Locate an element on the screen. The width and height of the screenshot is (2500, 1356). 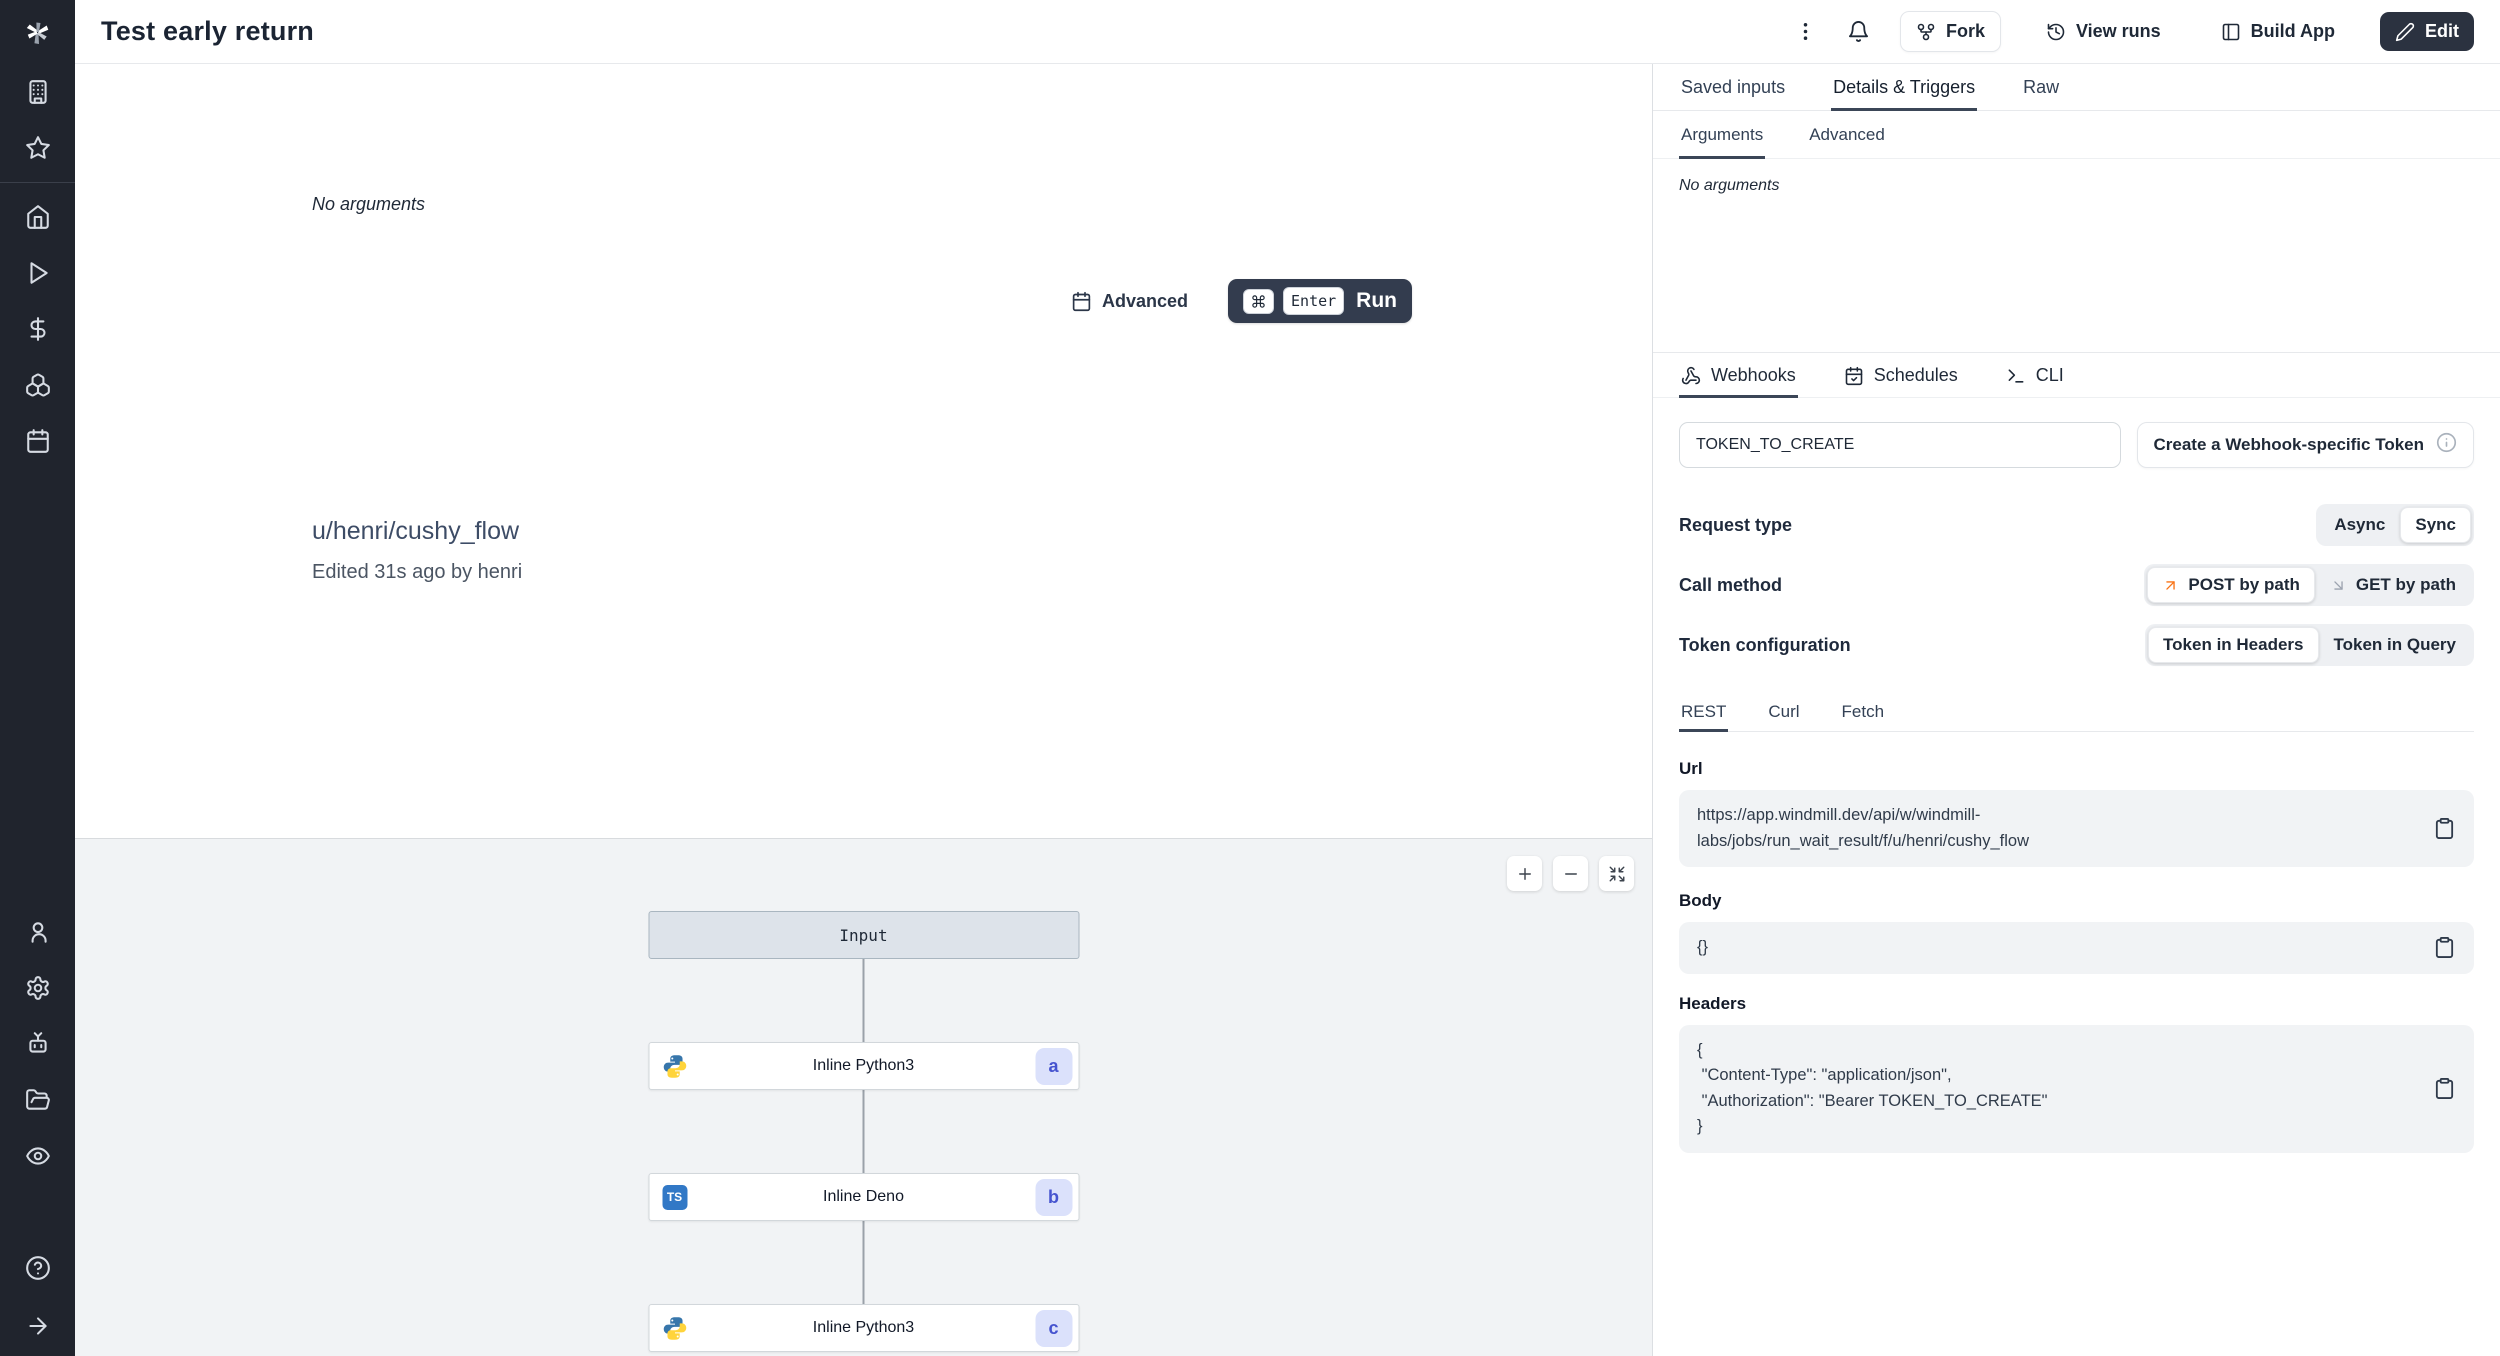
command-key-badge is located at coordinates (1259, 301).